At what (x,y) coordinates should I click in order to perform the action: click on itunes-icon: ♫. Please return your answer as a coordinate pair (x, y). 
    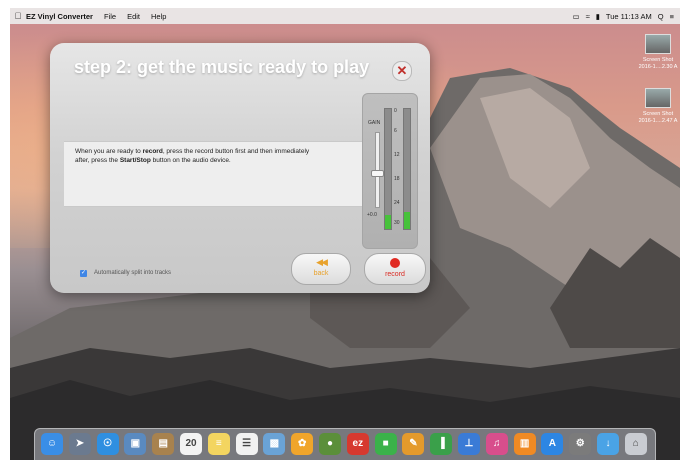
    Looking at the image, I should click on (496, 444).